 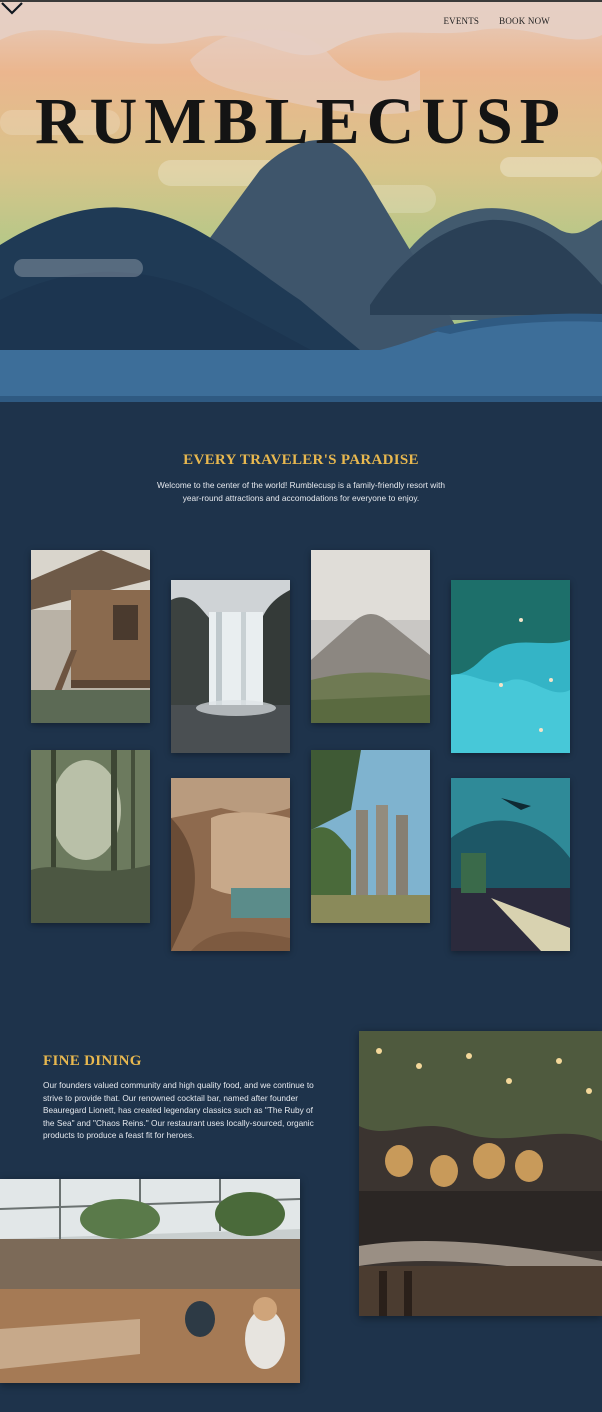 What do you see at coordinates (301, 1) in the screenshot?
I see `top-border` at bounding box center [301, 1].